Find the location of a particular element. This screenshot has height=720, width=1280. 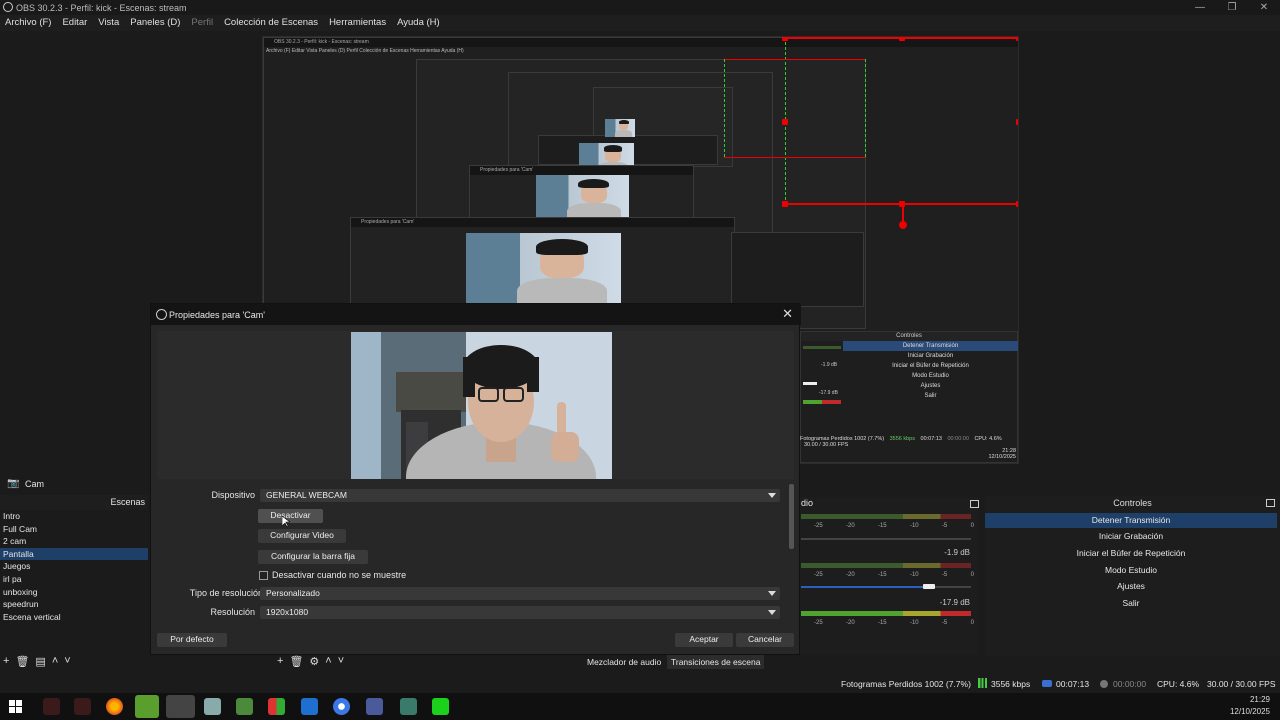

slider-knob is located at coordinates (928, 586).